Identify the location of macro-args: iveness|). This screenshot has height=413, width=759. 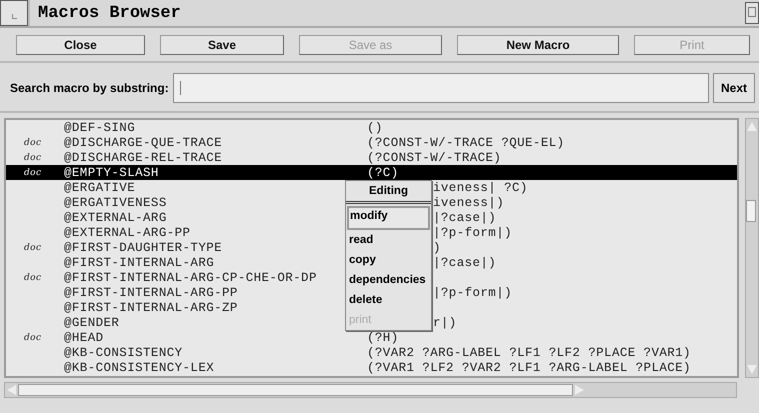
(468, 203).